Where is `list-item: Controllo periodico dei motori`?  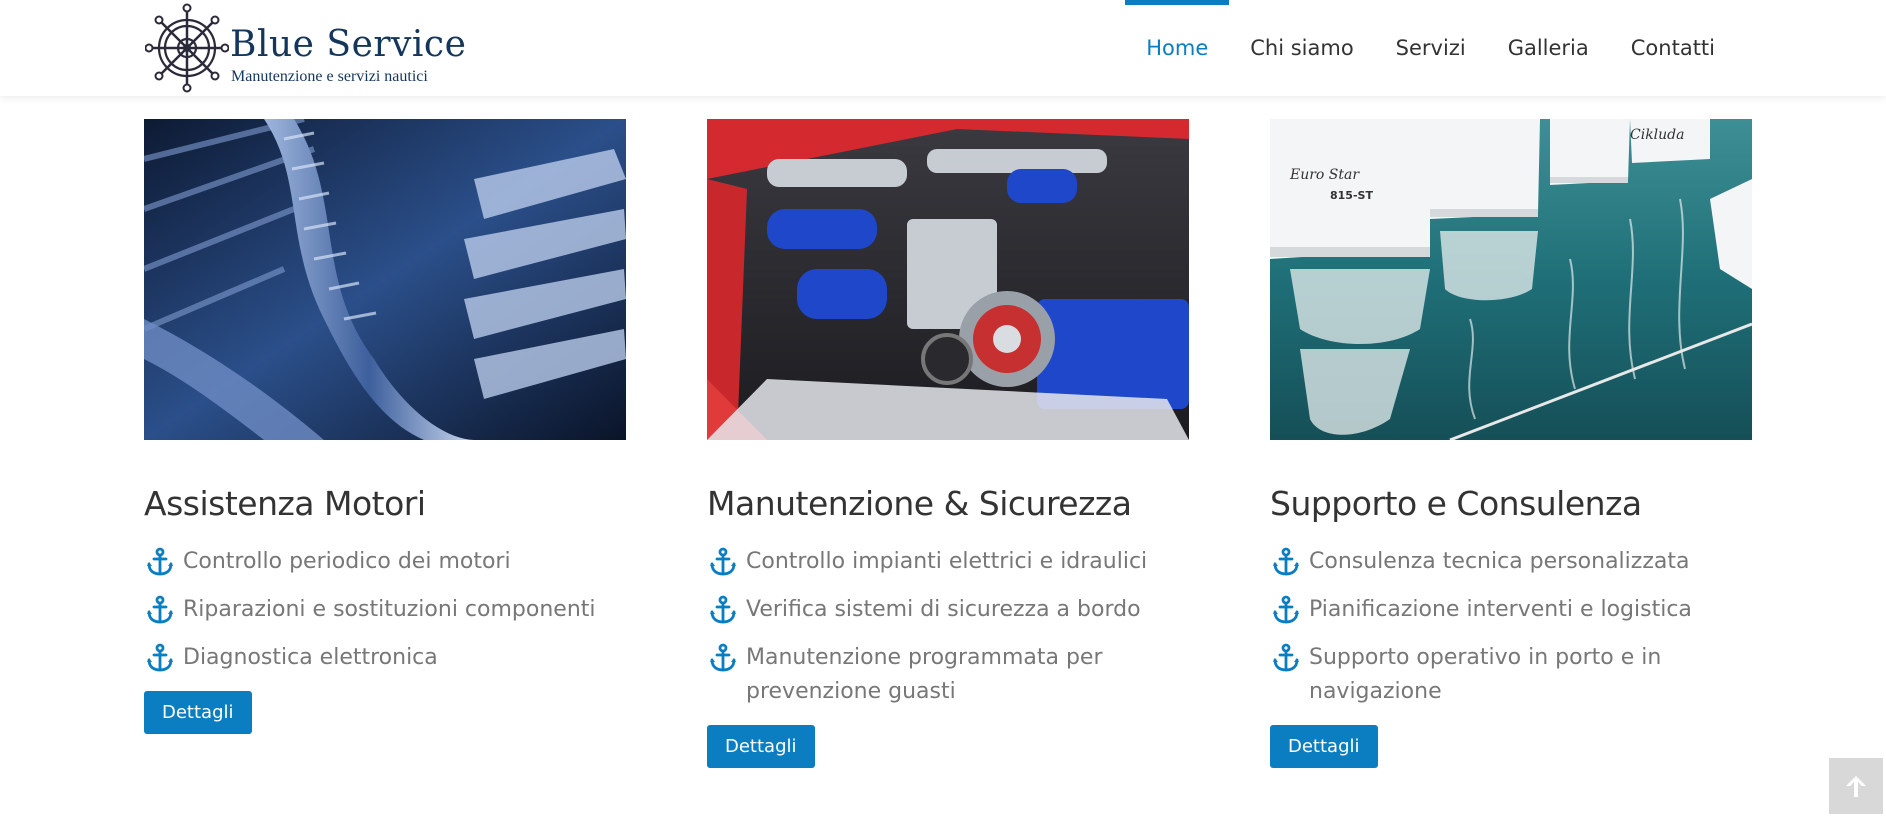 list-item: Controllo periodico dei motori is located at coordinates (385, 562).